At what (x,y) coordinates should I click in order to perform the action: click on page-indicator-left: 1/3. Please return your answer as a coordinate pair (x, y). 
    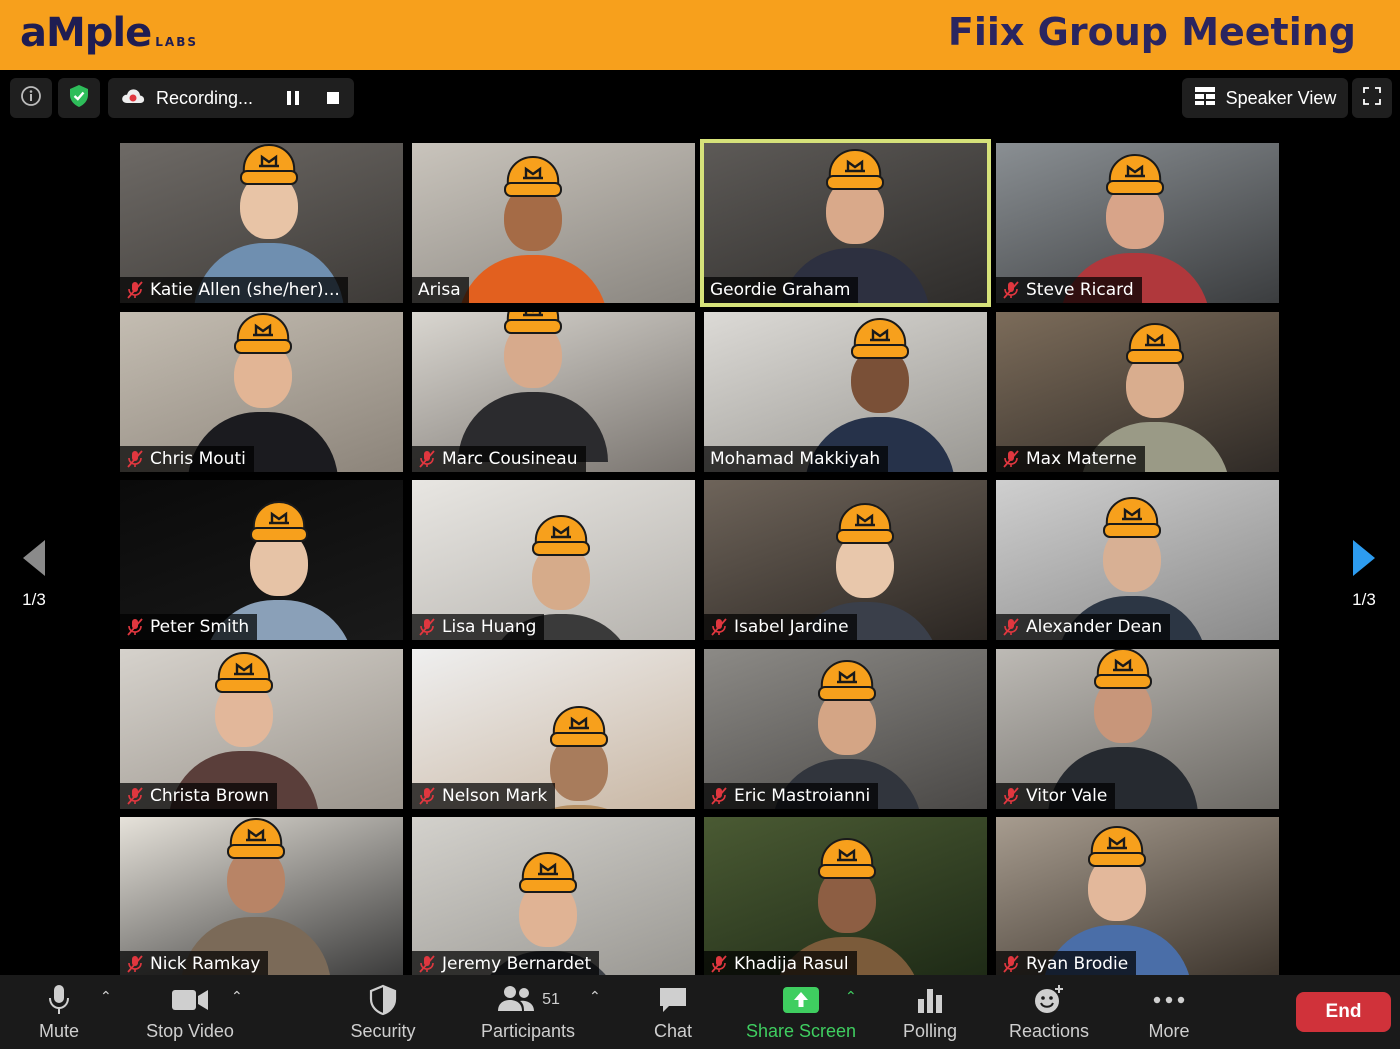
    Looking at the image, I should click on (34, 599).